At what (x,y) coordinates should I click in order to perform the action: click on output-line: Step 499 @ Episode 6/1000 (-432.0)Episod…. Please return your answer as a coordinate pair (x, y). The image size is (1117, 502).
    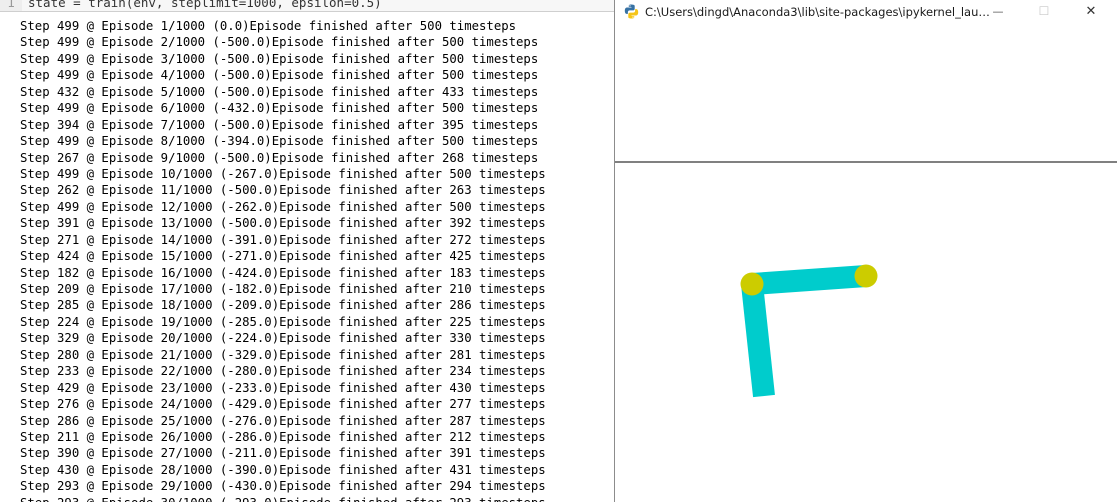
    Looking at the image, I should click on (279, 108).